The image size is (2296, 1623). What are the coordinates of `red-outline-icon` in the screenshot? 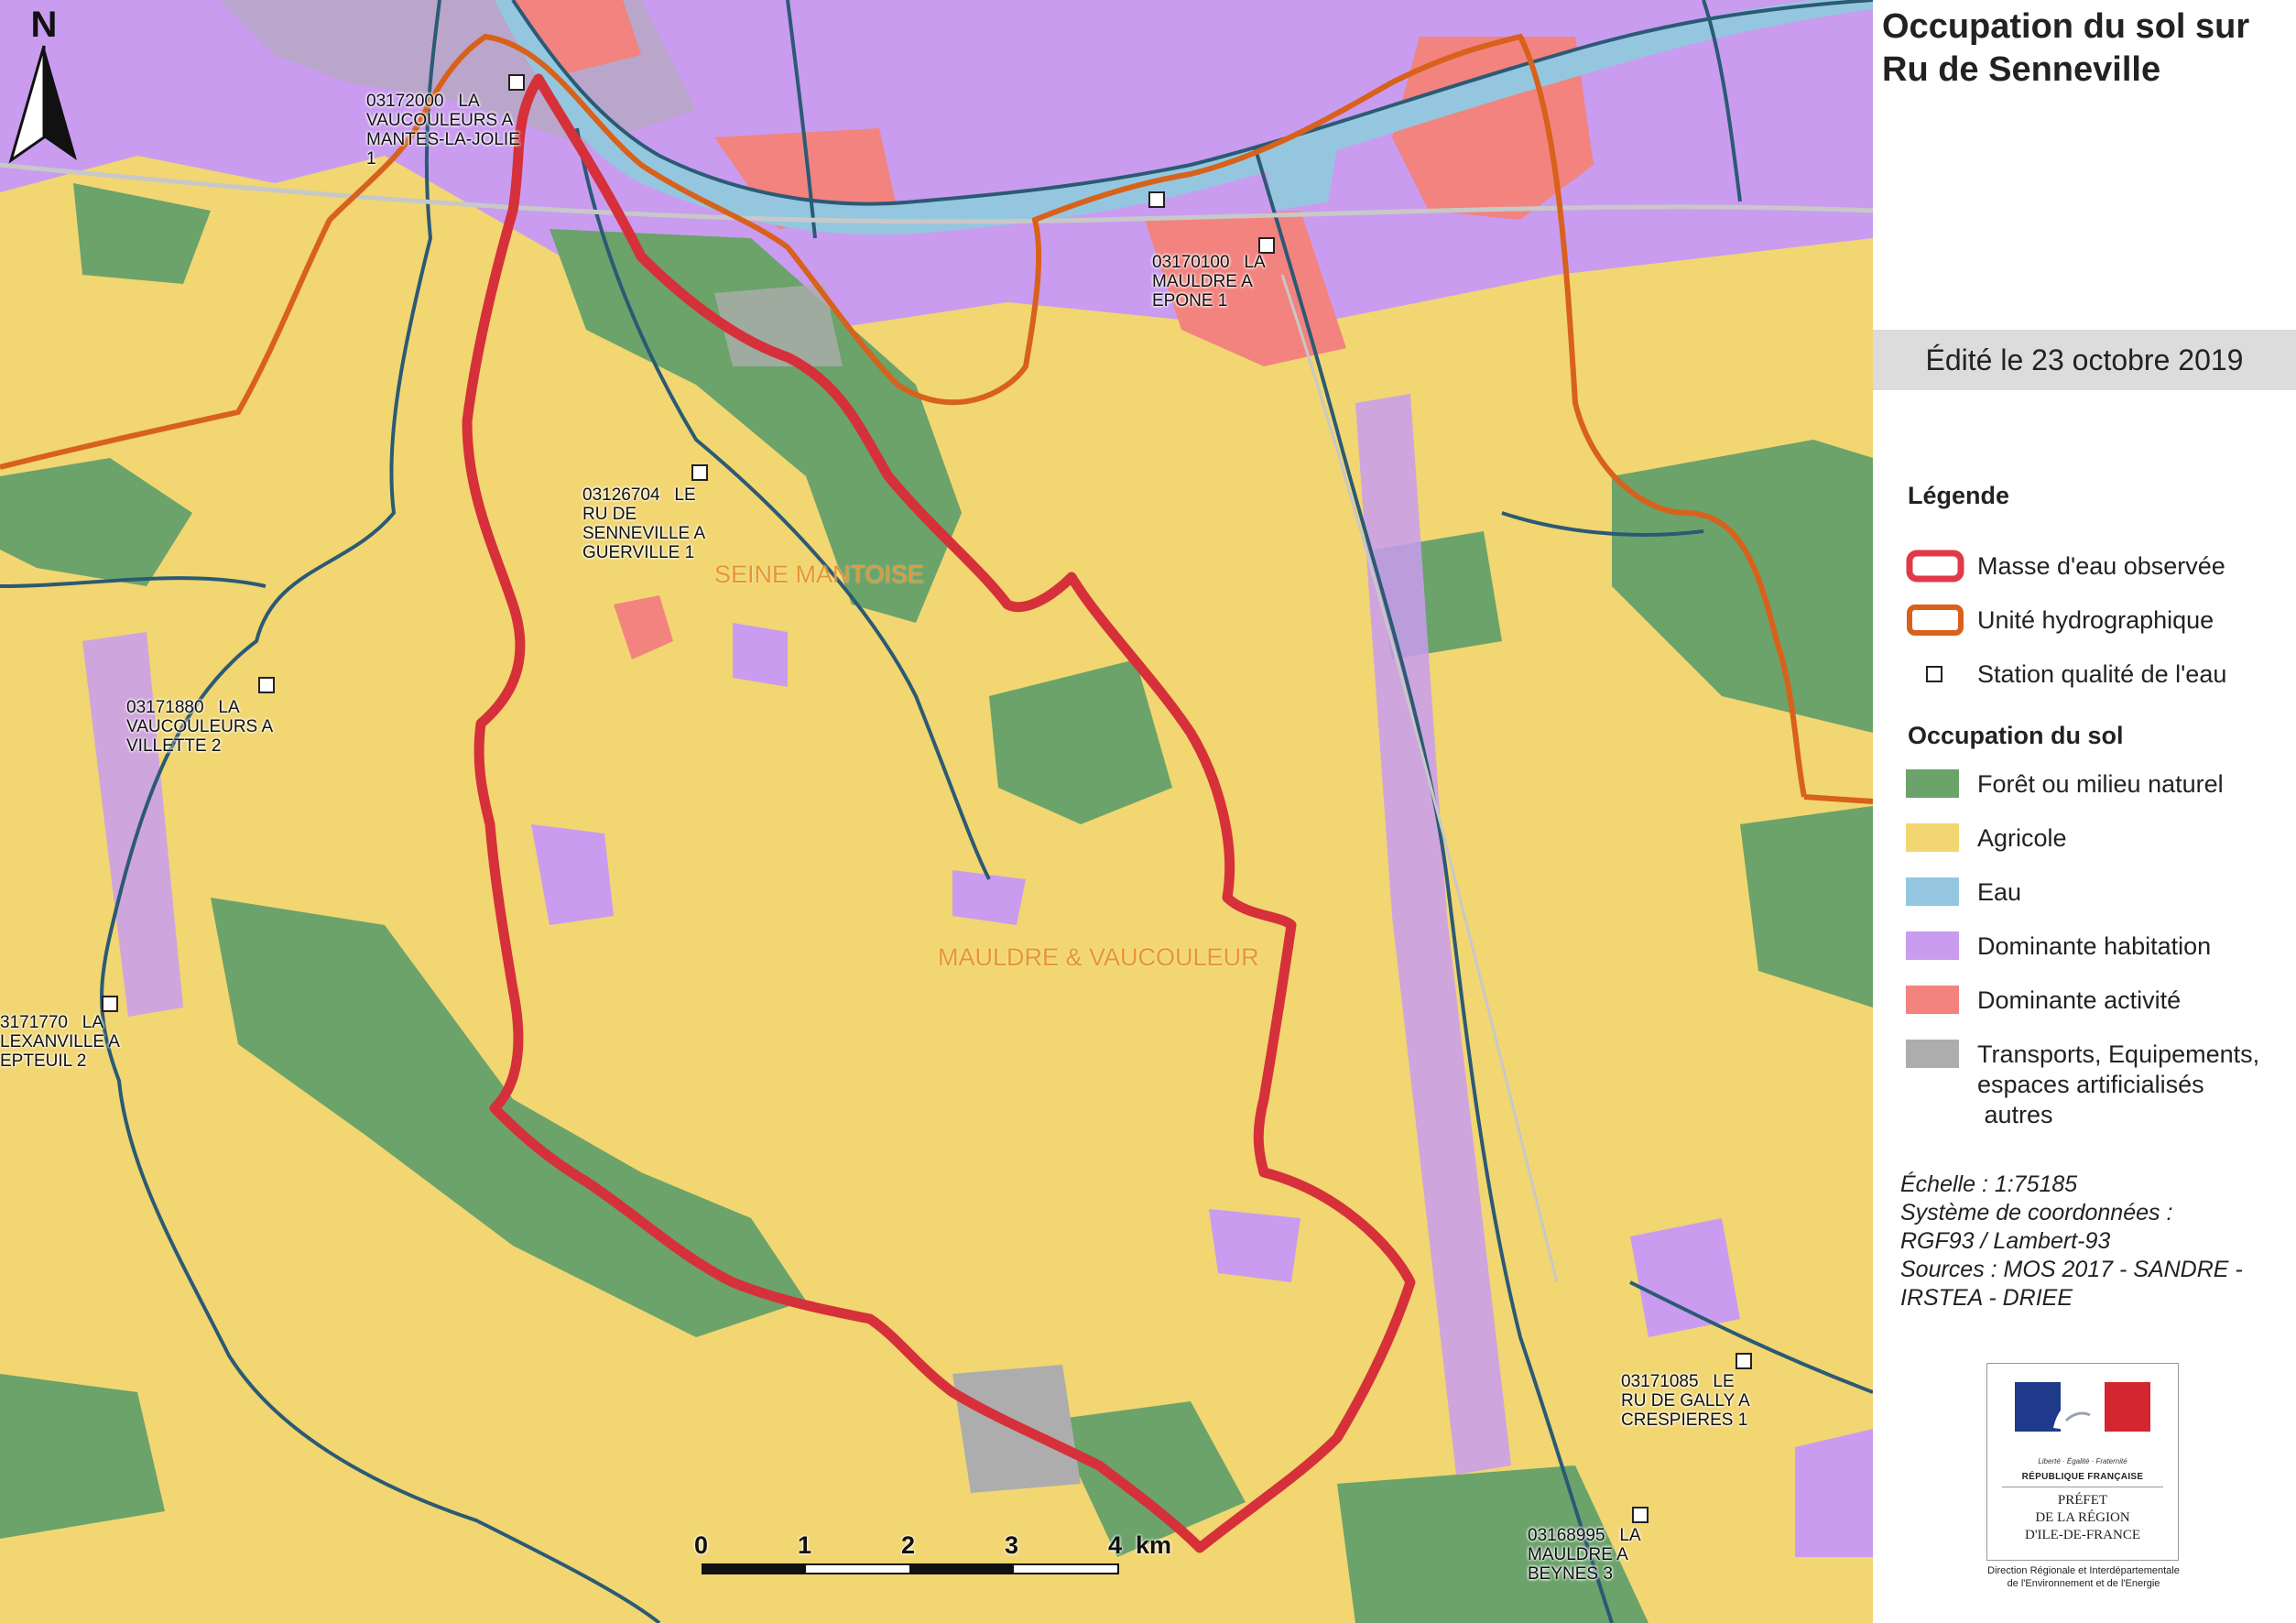 It's located at (1935, 566).